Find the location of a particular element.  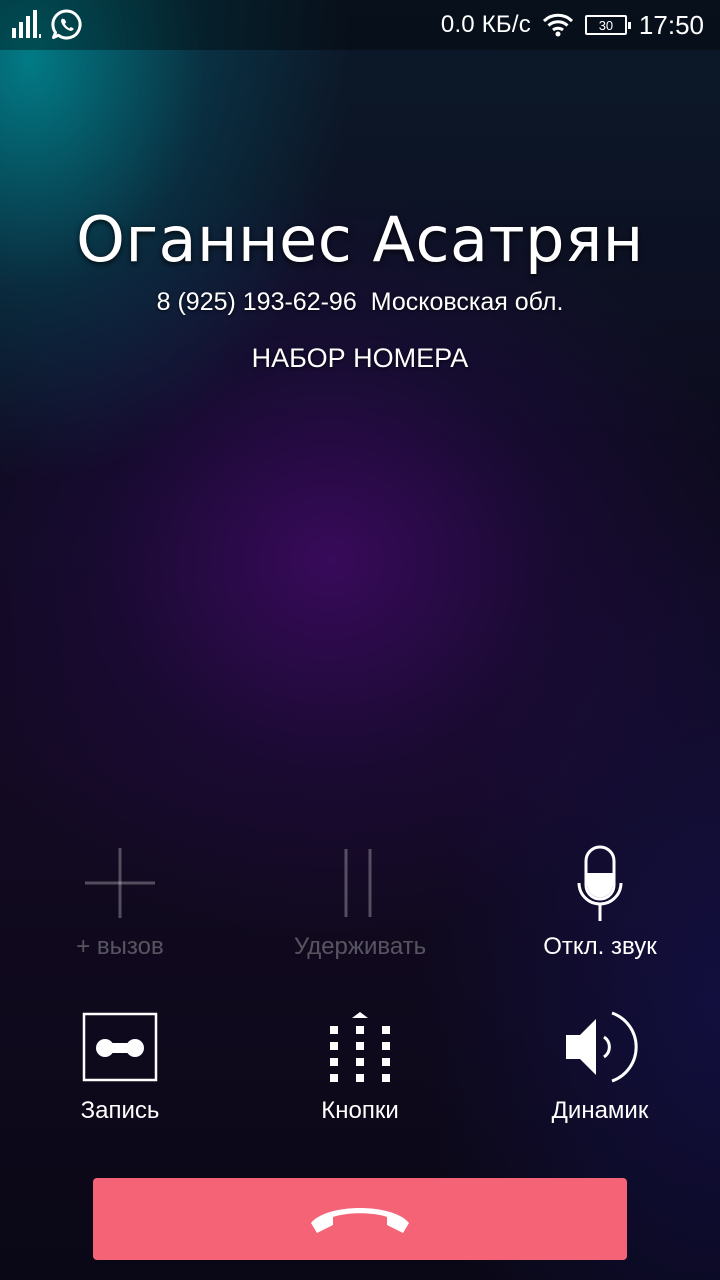

add-call-button: + вызов is located at coordinates (120, 902).